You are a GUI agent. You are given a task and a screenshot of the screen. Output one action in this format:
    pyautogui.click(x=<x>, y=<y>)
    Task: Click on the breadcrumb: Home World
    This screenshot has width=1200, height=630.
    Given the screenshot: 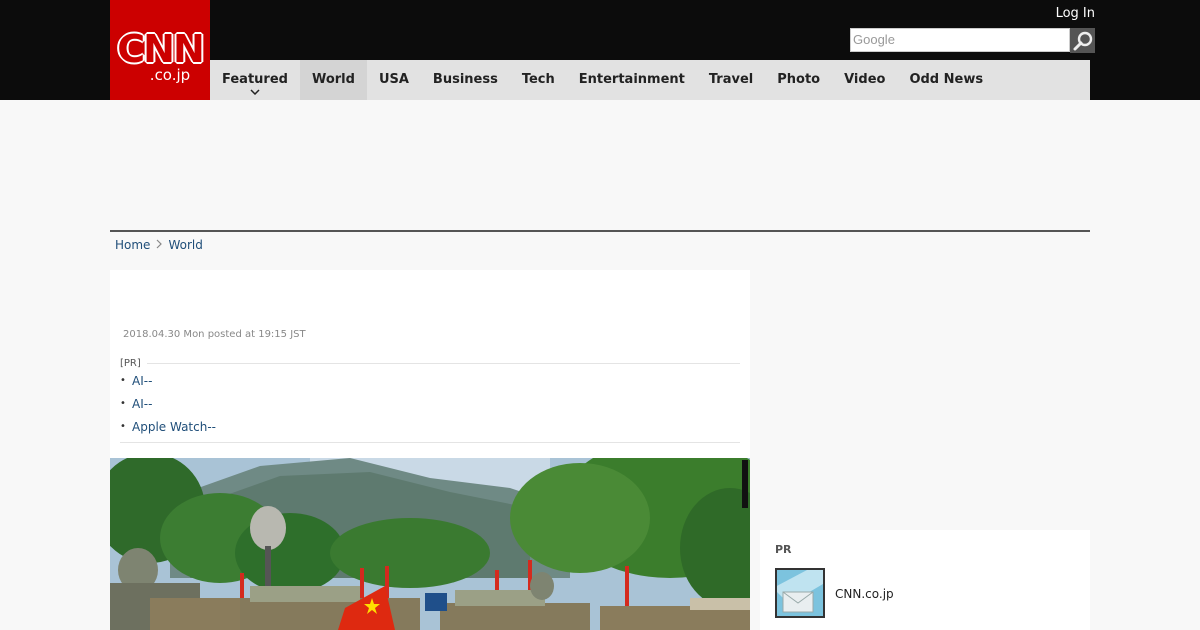 What is the action you would take?
    pyautogui.click(x=159, y=245)
    